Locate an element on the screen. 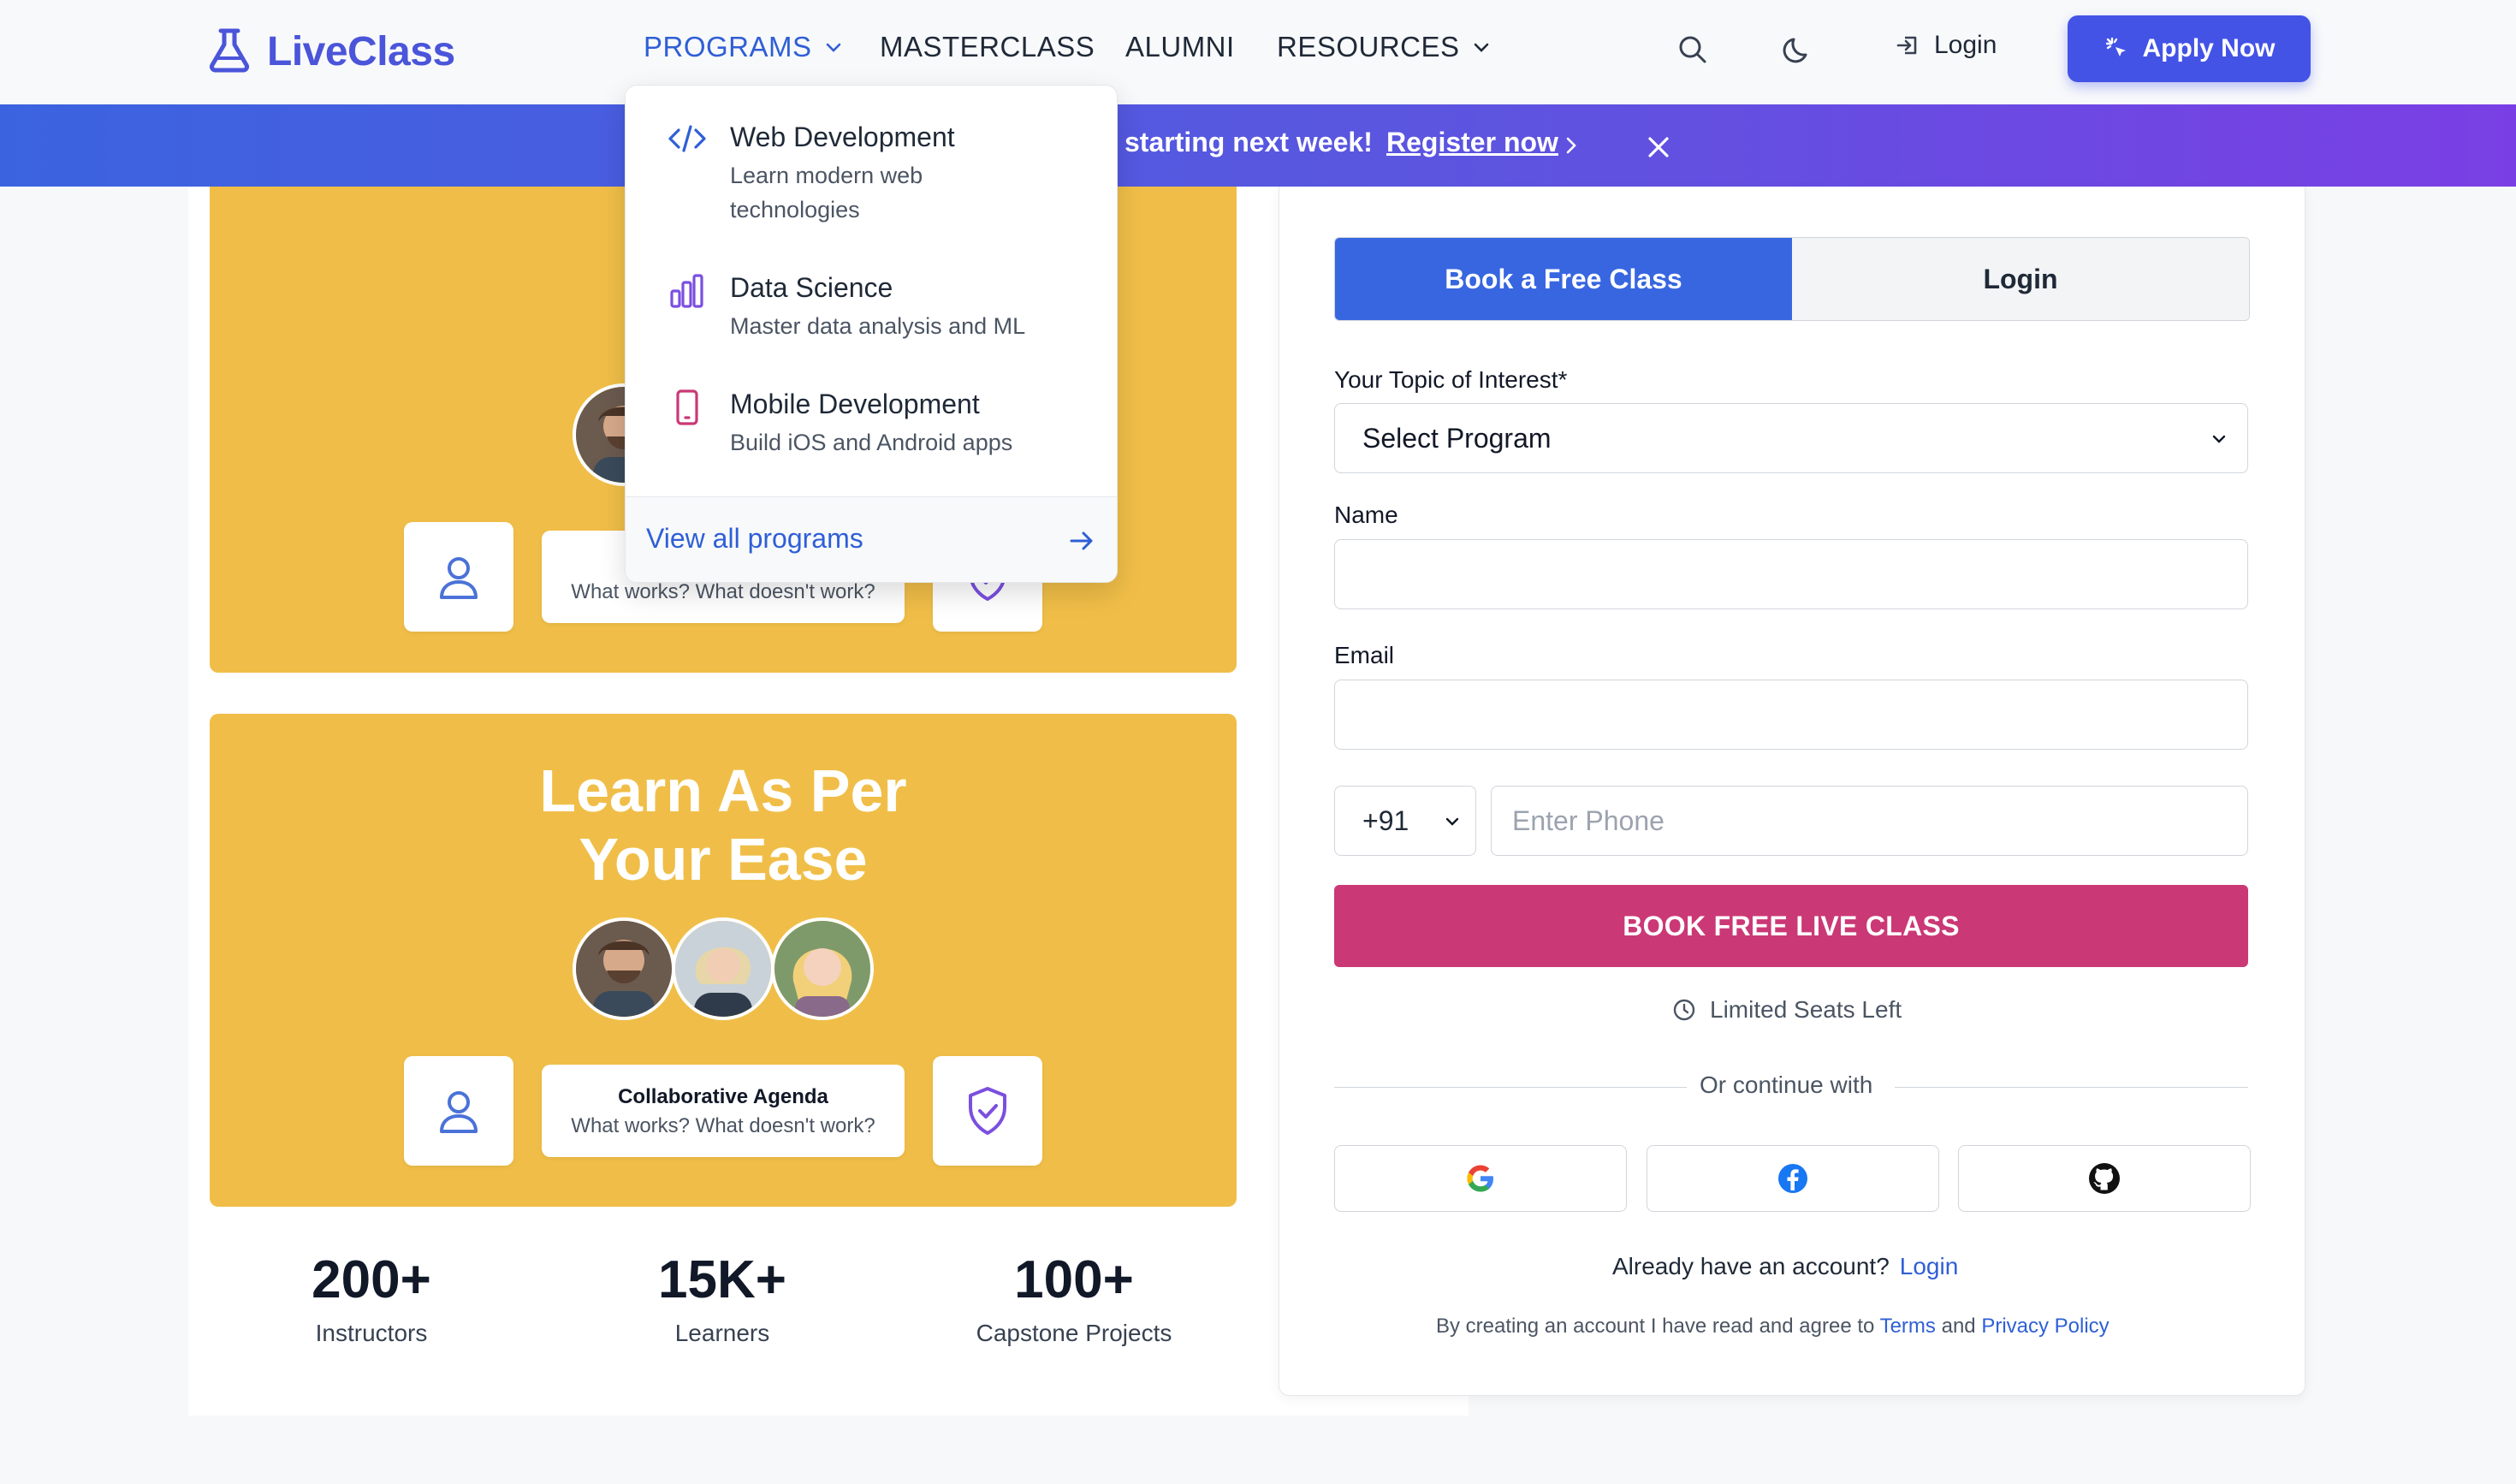 The height and width of the screenshot is (1484, 2516). brand-name: LiveClass is located at coordinates (361, 51).